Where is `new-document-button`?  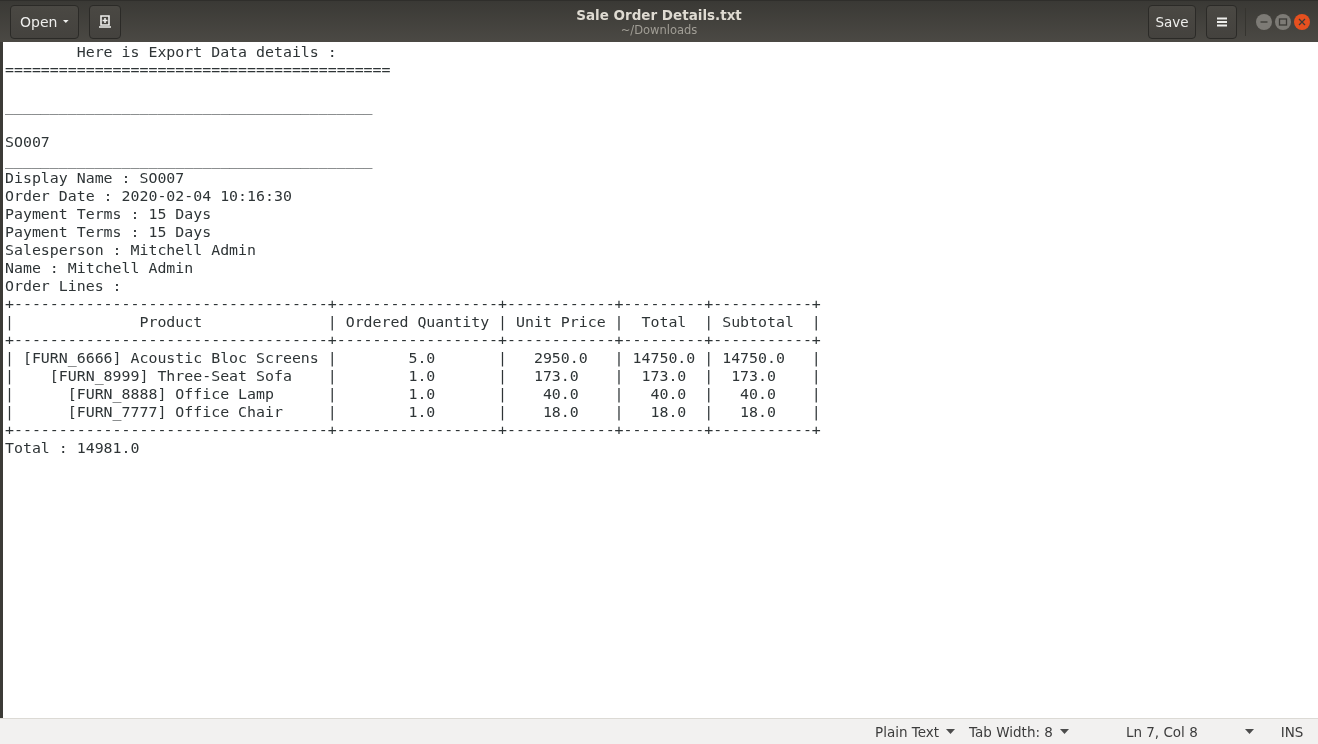 new-document-button is located at coordinates (105, 21).